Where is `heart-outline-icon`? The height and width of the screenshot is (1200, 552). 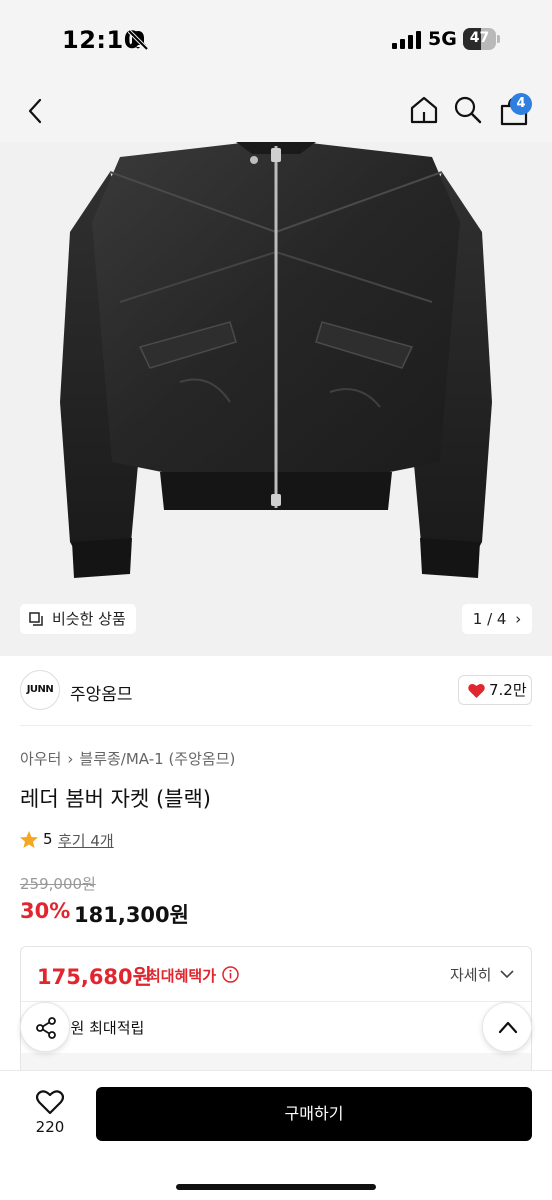 heart-outline-icon is located at coordinates (50, 1102).